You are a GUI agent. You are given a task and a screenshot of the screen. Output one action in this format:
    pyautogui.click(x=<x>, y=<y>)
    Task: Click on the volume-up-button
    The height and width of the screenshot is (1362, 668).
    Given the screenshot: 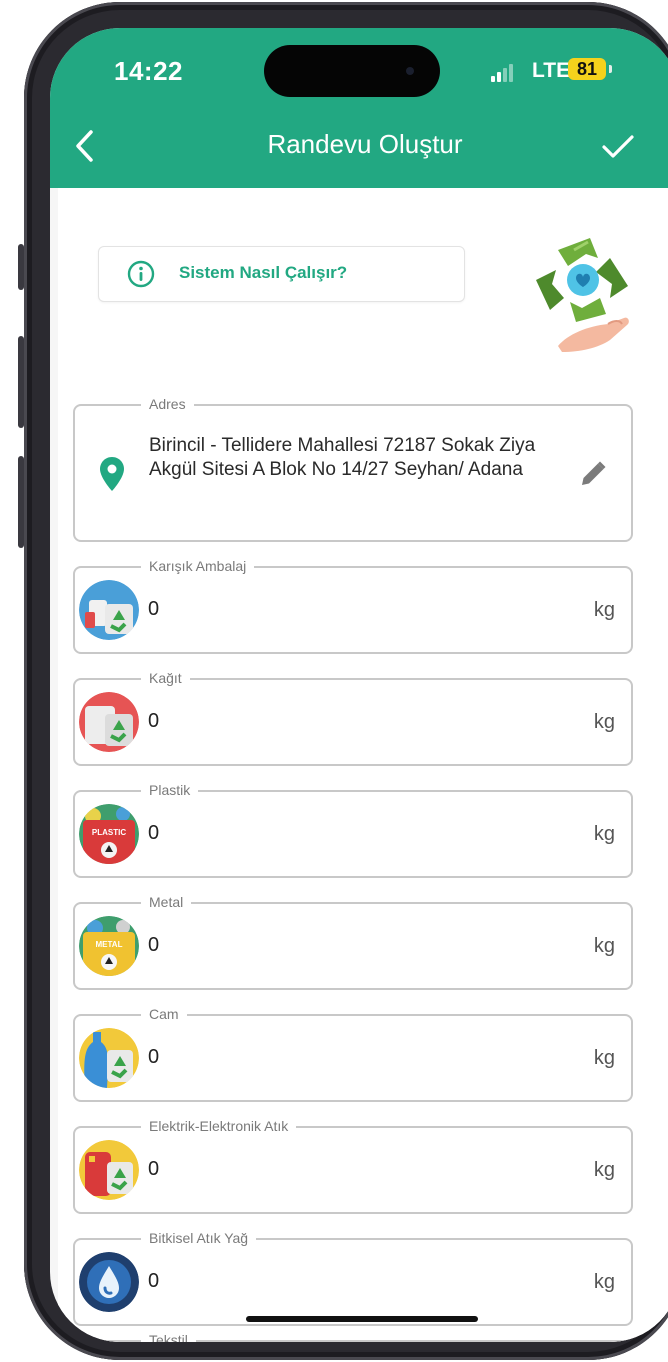 What is the action you would take?
    pyautogui.click(x=21, y=382)
    